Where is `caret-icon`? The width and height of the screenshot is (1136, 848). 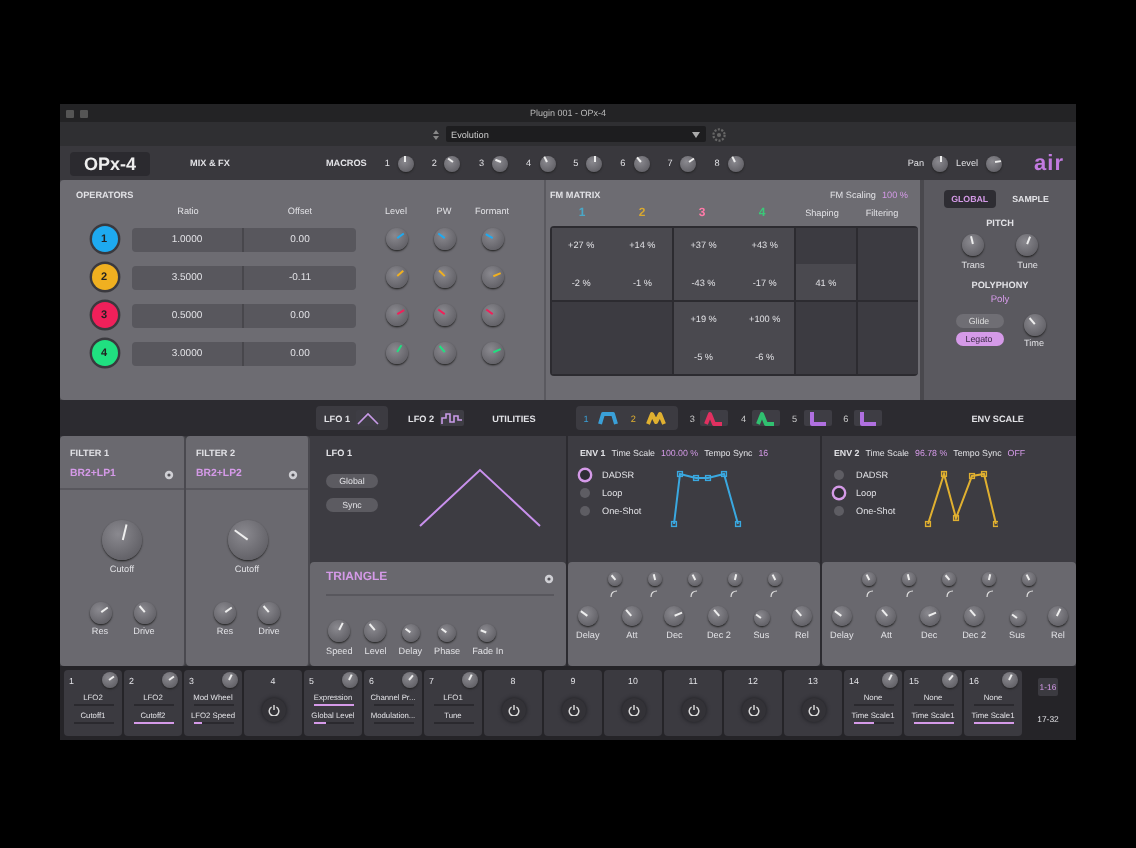 caret-icon is located at coordinates (695, 134).